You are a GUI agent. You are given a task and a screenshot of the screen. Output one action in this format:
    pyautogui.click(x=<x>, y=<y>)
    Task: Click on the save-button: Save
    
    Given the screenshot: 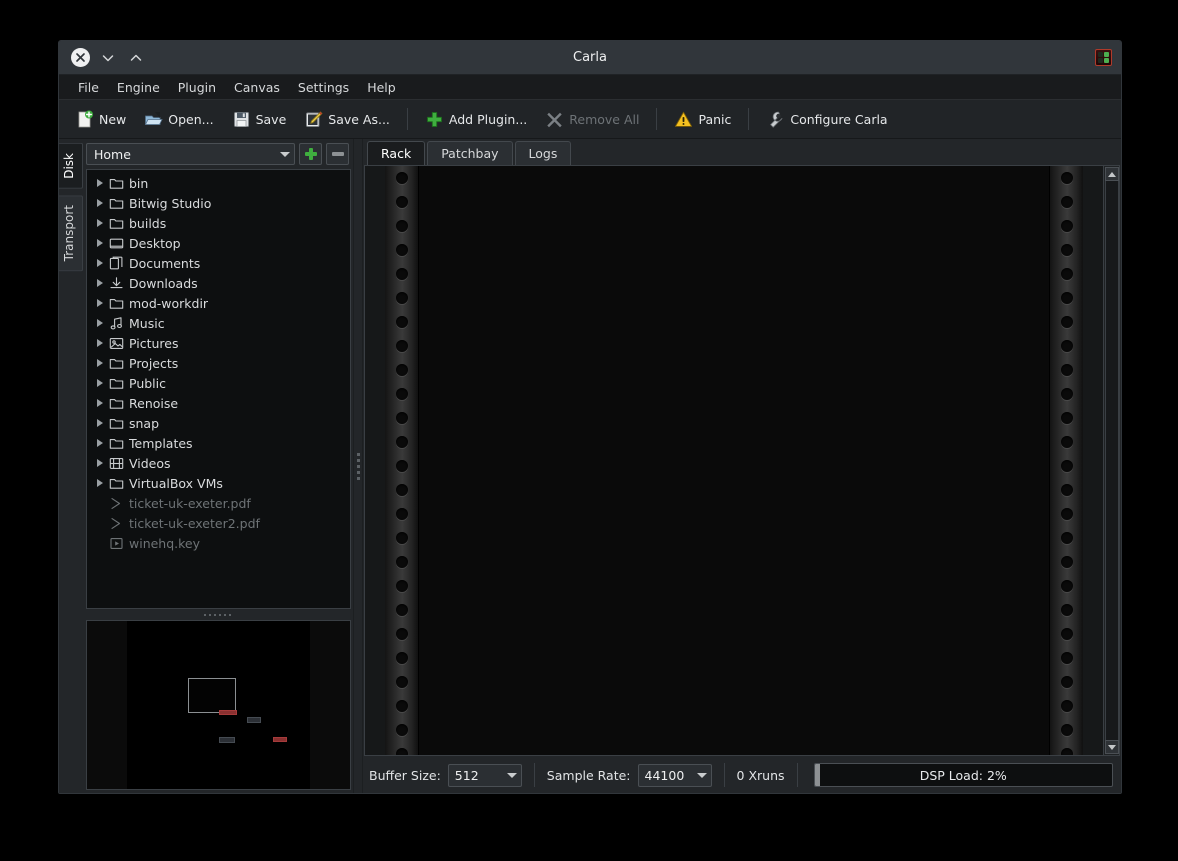 What is the action you would take?
    pyautogui.click(x=259, y=119)
    